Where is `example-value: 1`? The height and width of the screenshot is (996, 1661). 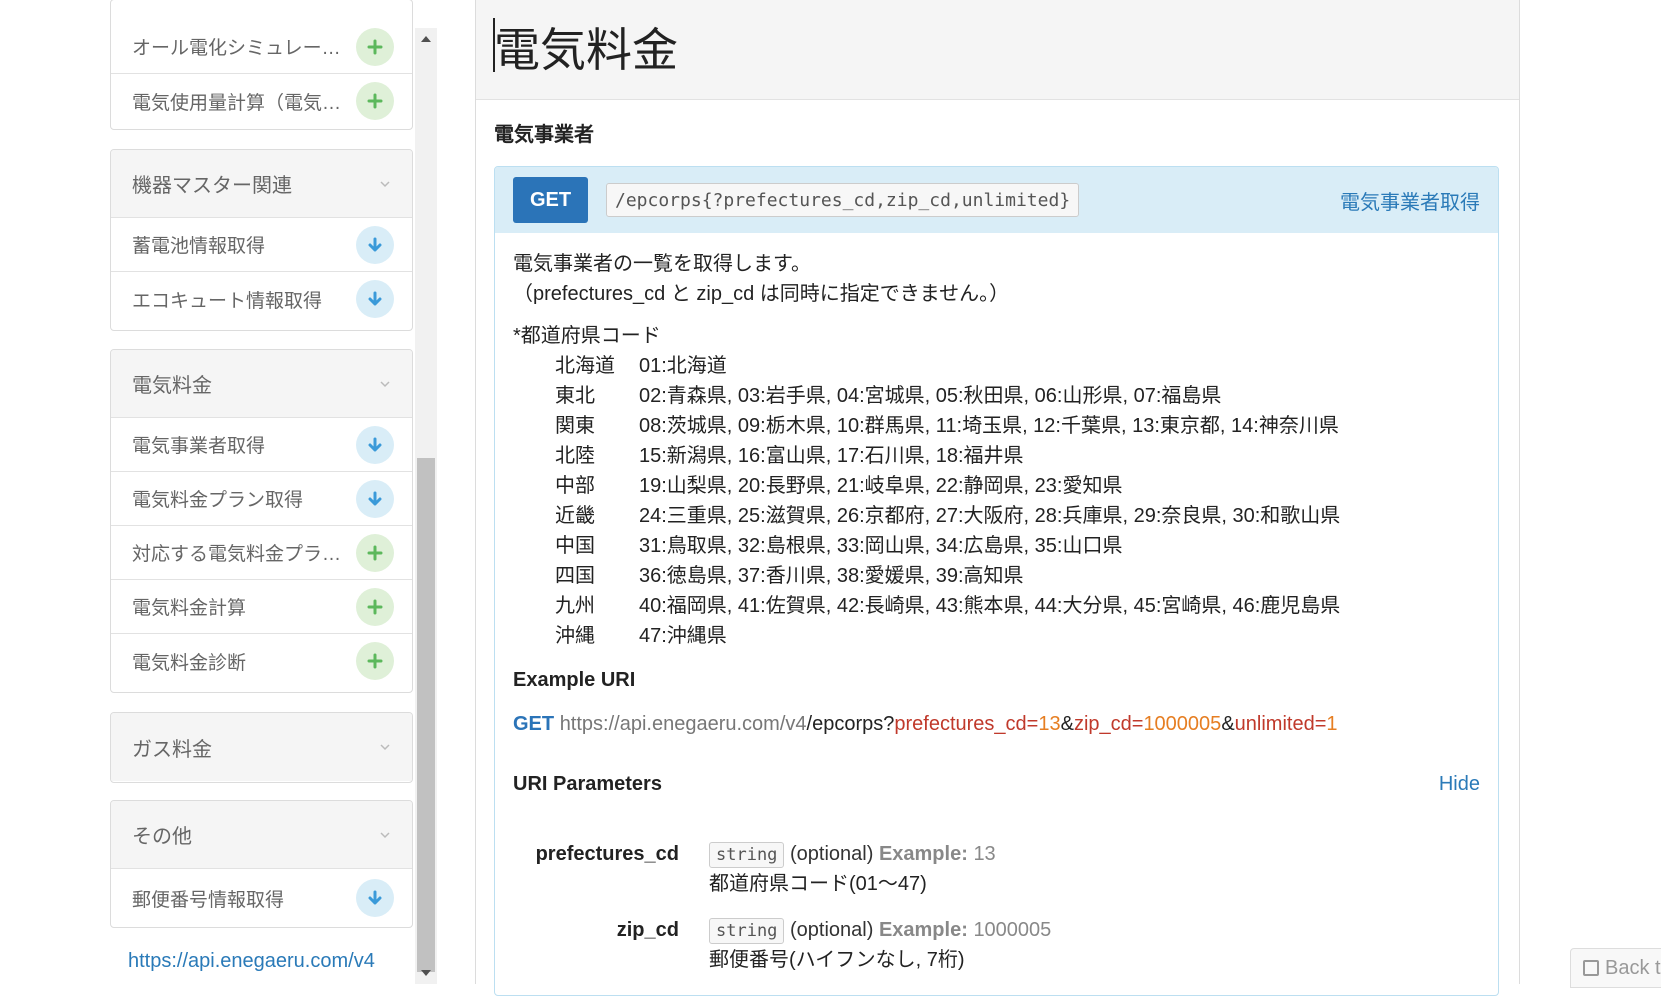 example-value: 1 is located at coordinates (1332, 724).